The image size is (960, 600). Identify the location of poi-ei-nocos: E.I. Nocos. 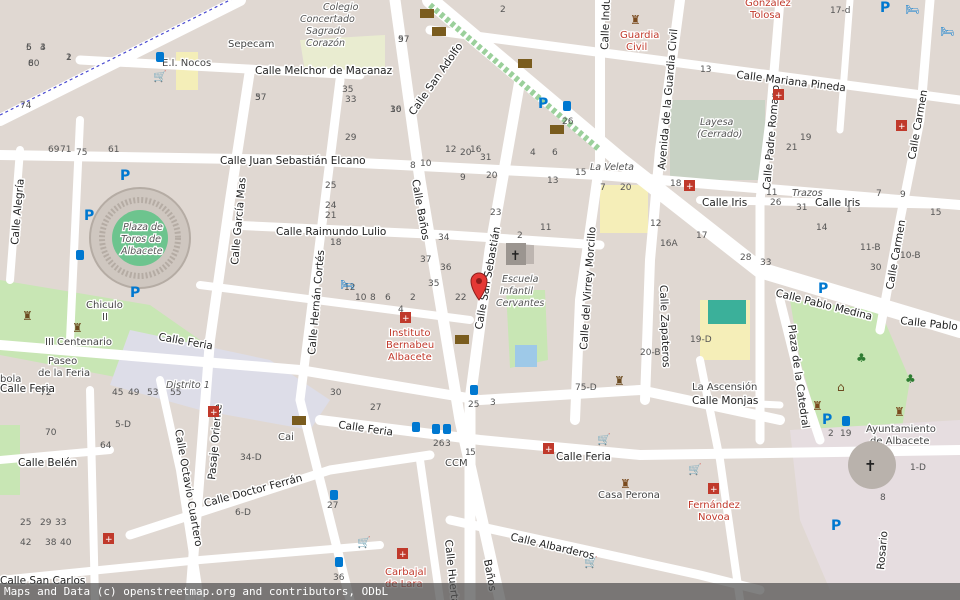
(186, 63).